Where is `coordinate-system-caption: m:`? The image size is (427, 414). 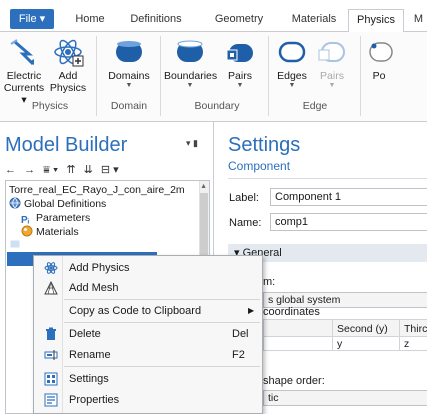 coordinate-system-caption: m: is located at coordinates (269, 282).